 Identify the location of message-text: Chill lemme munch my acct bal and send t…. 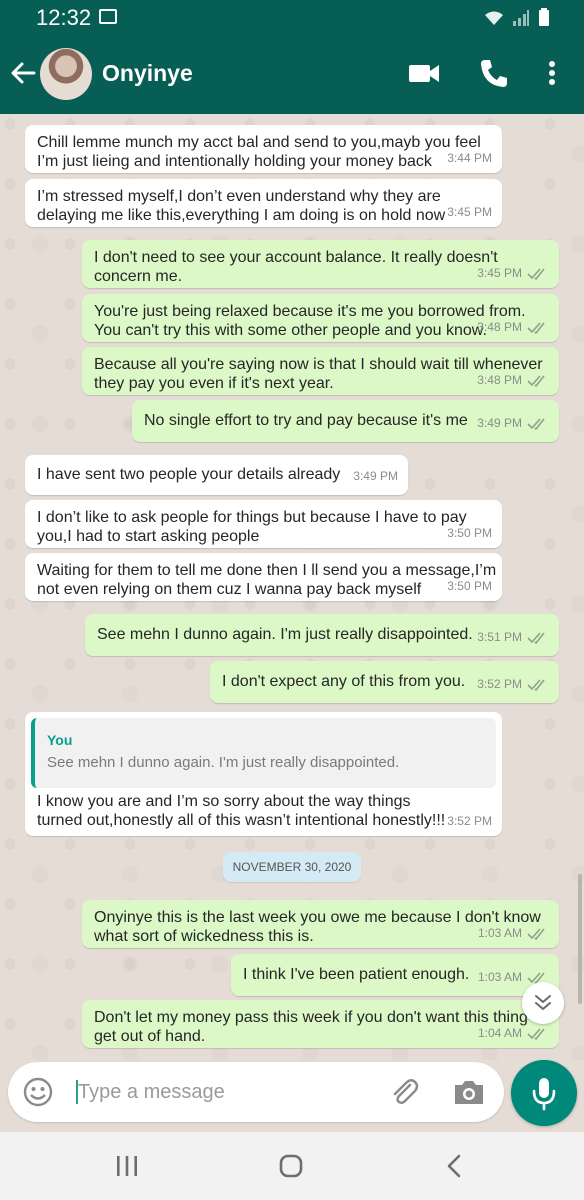
(259, 152).